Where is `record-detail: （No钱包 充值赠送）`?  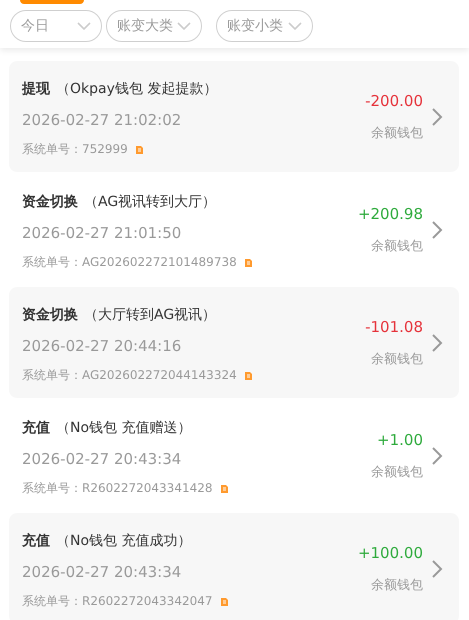
record-detail: （No钱包 充值赠送） is located at coordinates (124, 428).